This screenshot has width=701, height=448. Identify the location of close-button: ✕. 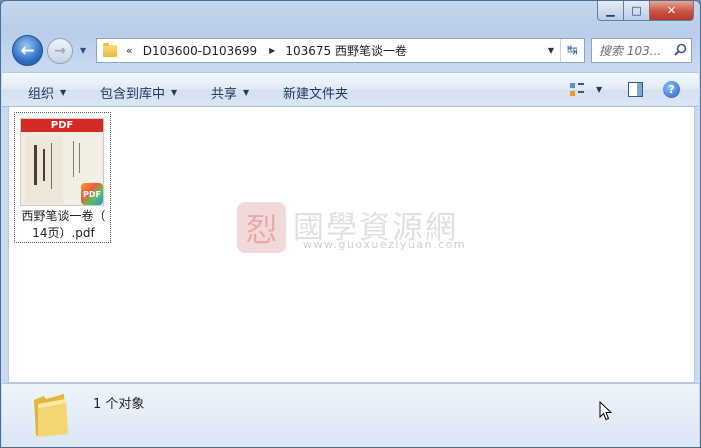
(672, 11).